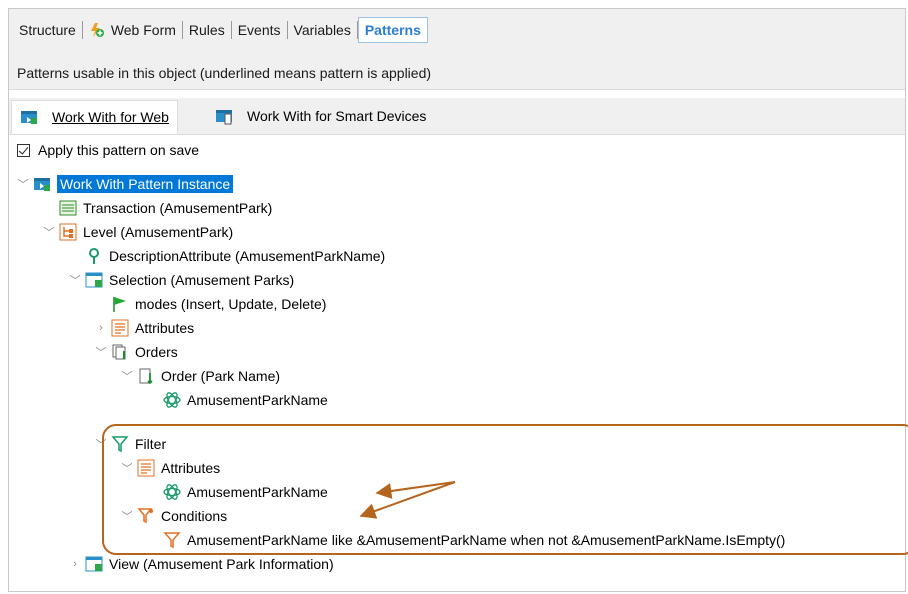 The width and height of the screenshot is (908, 594). I want to click on tab-label: Patterns, so click(392, 30).